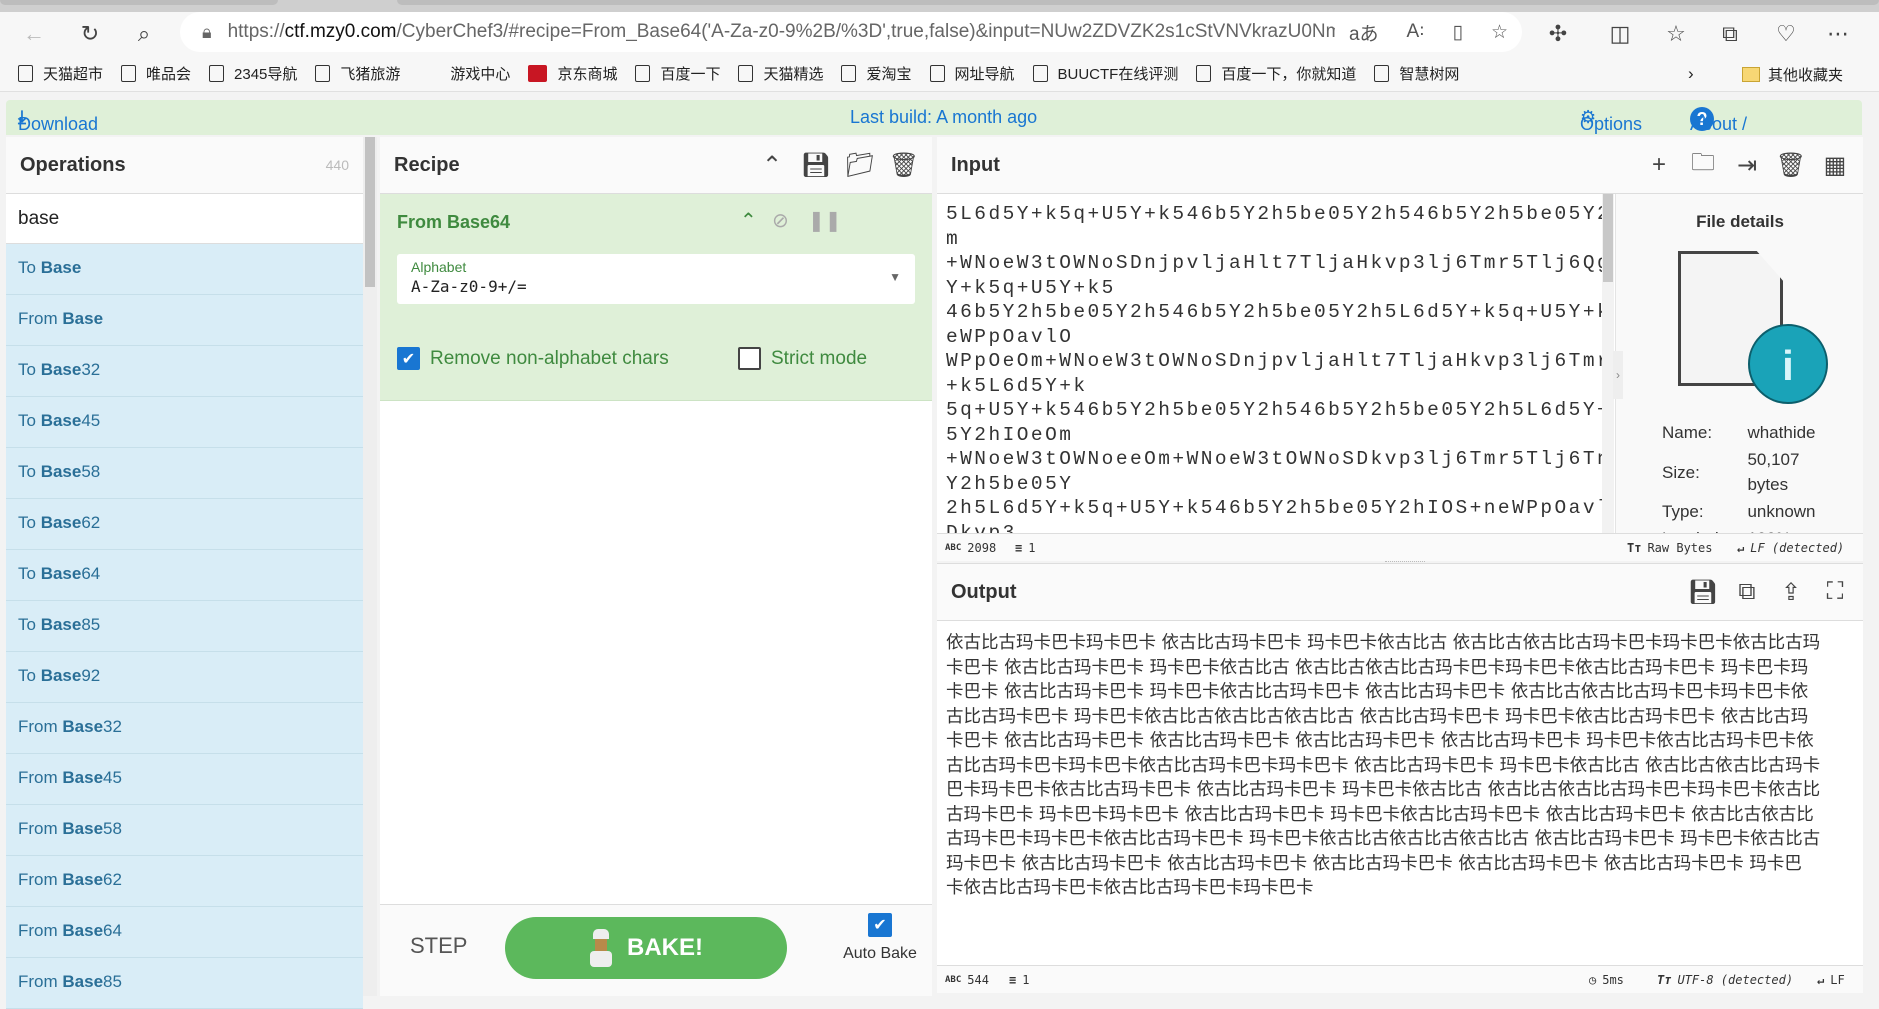 The height and width of the screenshot is (1009, 1879). I want to click on remove-nonalpha-checkbox: ✔ Remove non-alphabet chars, so click(533, 358).